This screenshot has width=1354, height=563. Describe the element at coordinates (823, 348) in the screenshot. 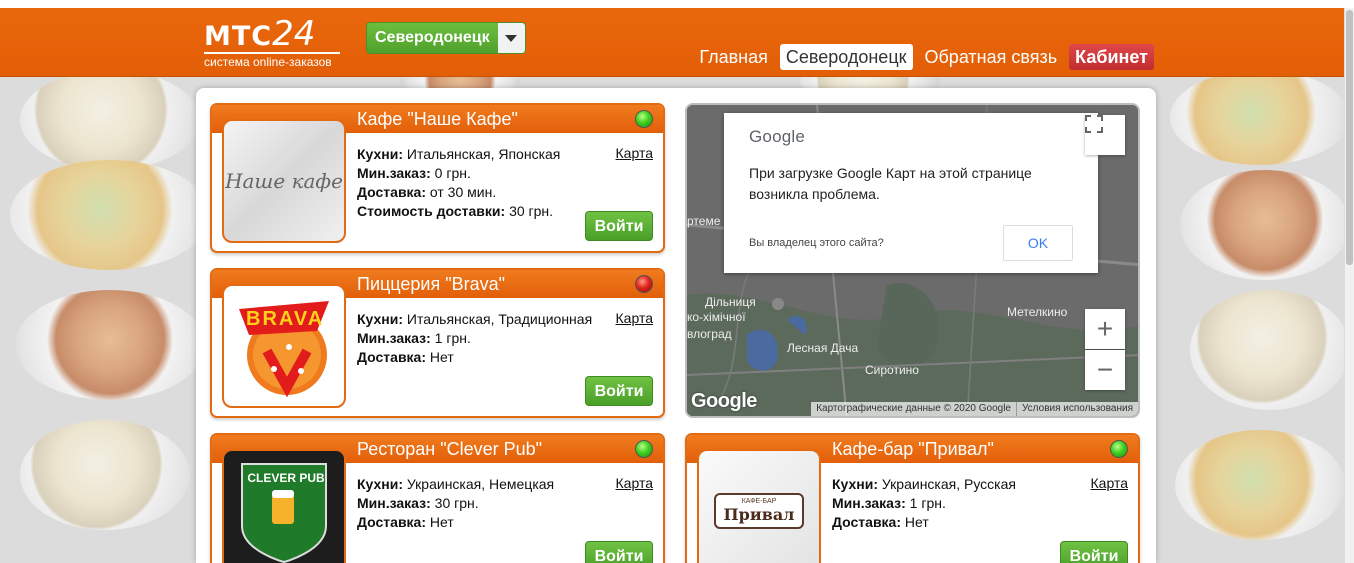

I see `map-label: Лесная Дача` at that location.